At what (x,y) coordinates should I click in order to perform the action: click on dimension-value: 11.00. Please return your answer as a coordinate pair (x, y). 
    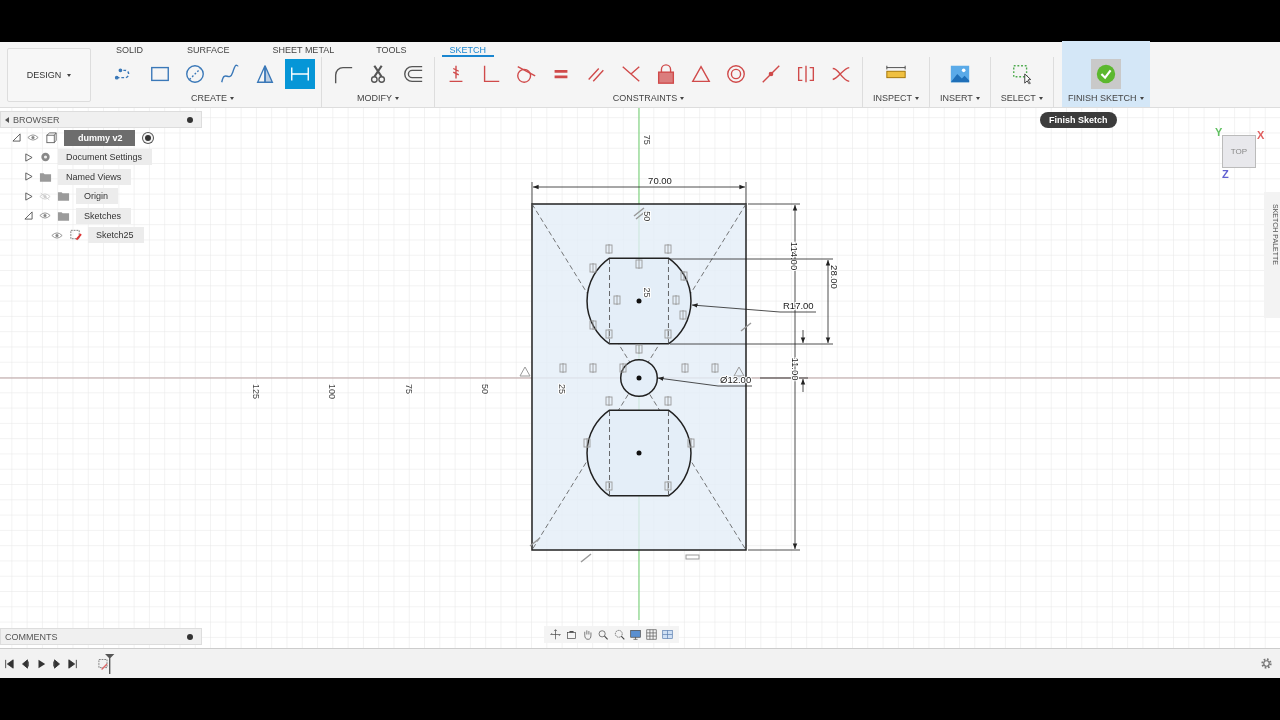
    Looking at the image, I should click on (795, 369).